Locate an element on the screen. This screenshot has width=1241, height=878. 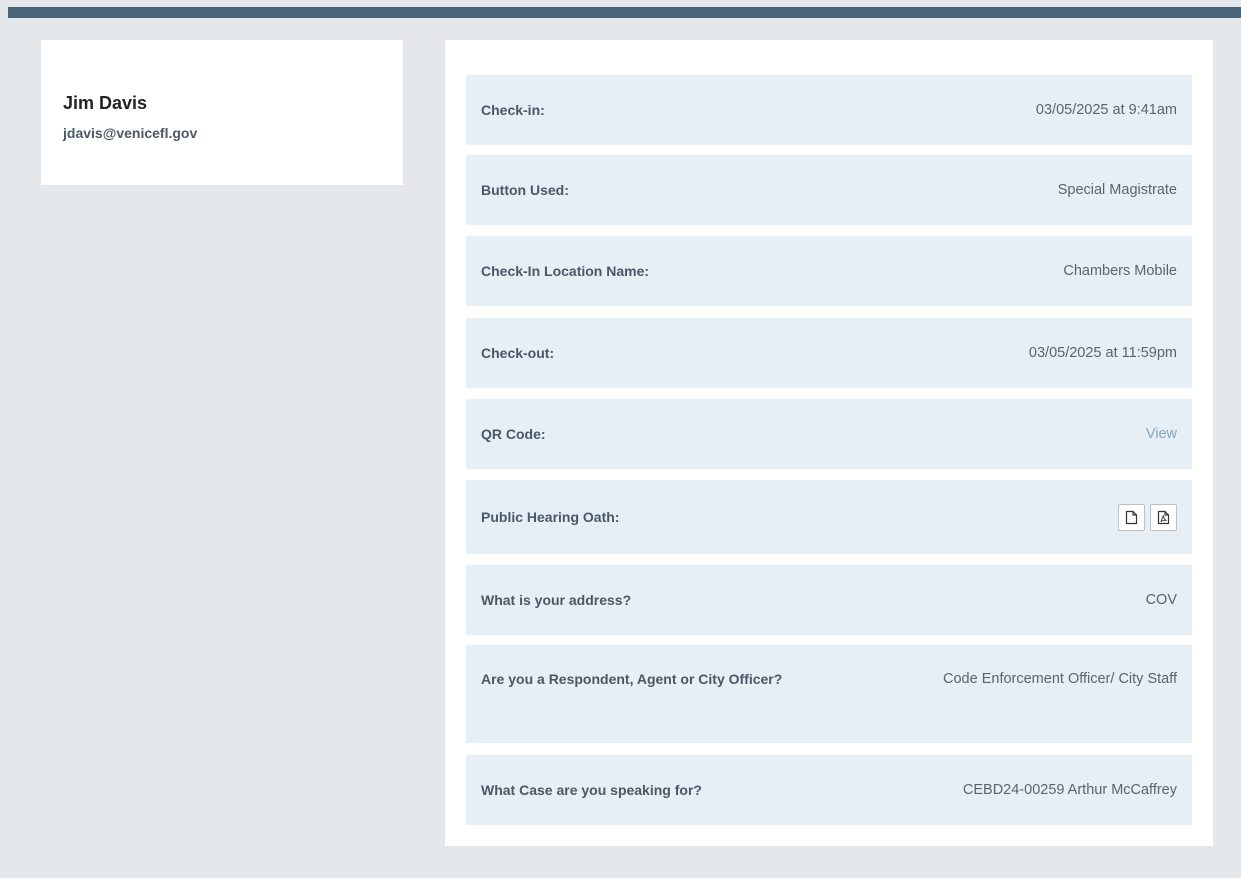
detail-row-qr-code: QR Code: View is located at coordinates (829, 434).